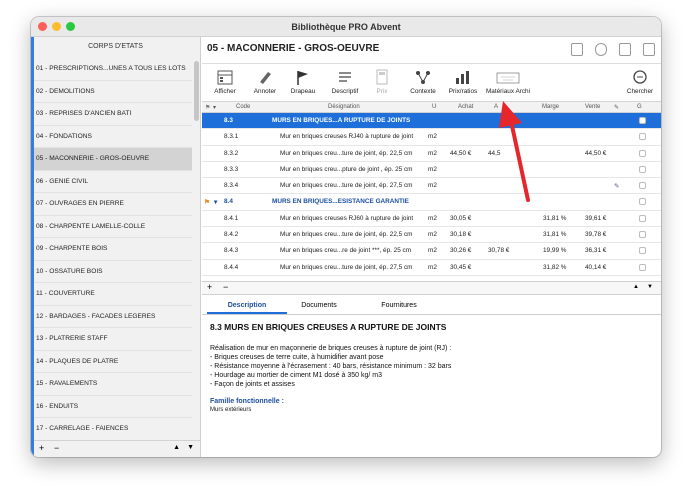 The image size is (690, 494). I want to click on chercher-button: Chercher, so click(640, 81).